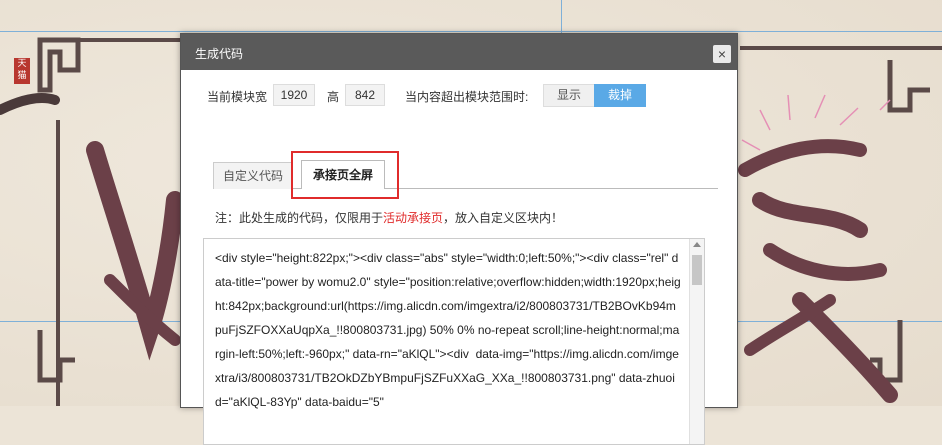 The width and height of the screenshot is (942, 445). What do you see at coordinates (697, 270) in the screenshot?
I see `scroll-thumb` at bounding box center [697, 270].